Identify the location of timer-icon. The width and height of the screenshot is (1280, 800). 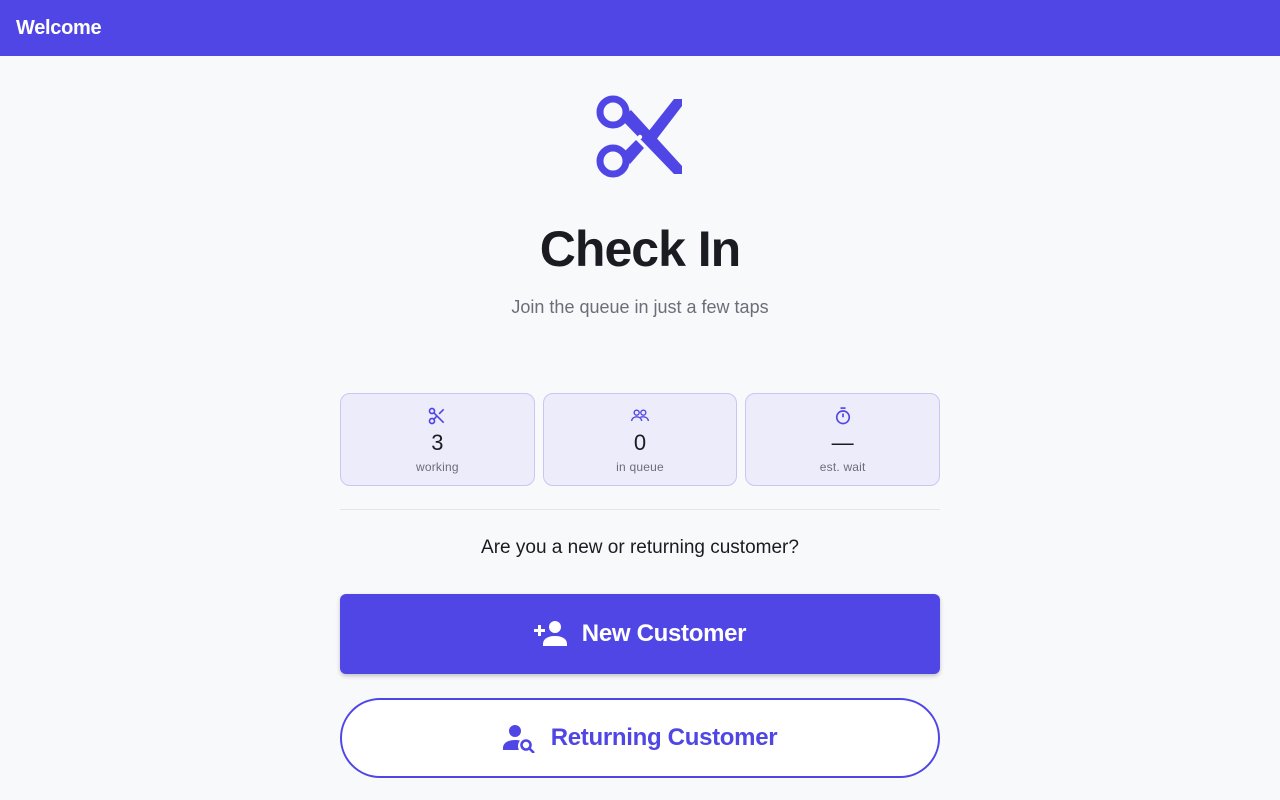
(842, 416).